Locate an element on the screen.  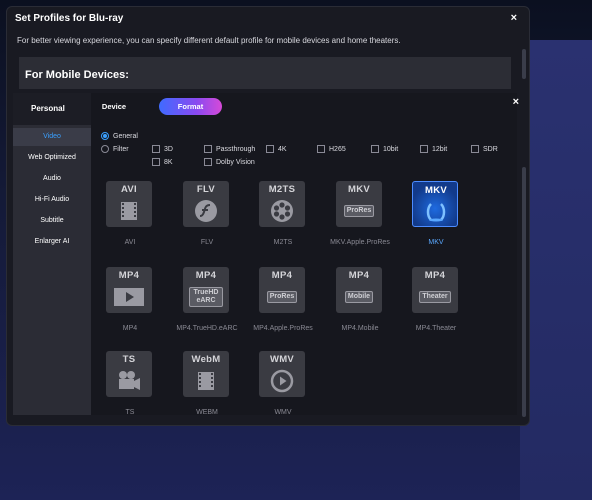
filter-radio: Filter is located at coordinates (115, 149).